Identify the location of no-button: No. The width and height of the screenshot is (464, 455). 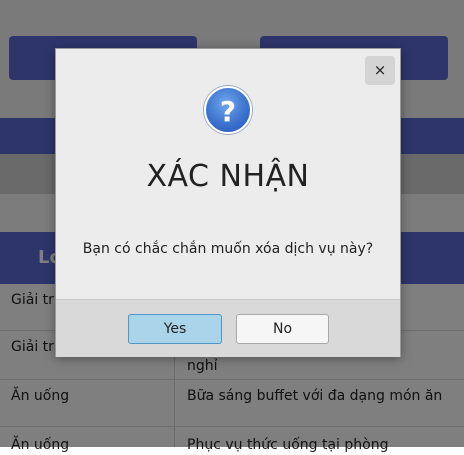
(282, 329).